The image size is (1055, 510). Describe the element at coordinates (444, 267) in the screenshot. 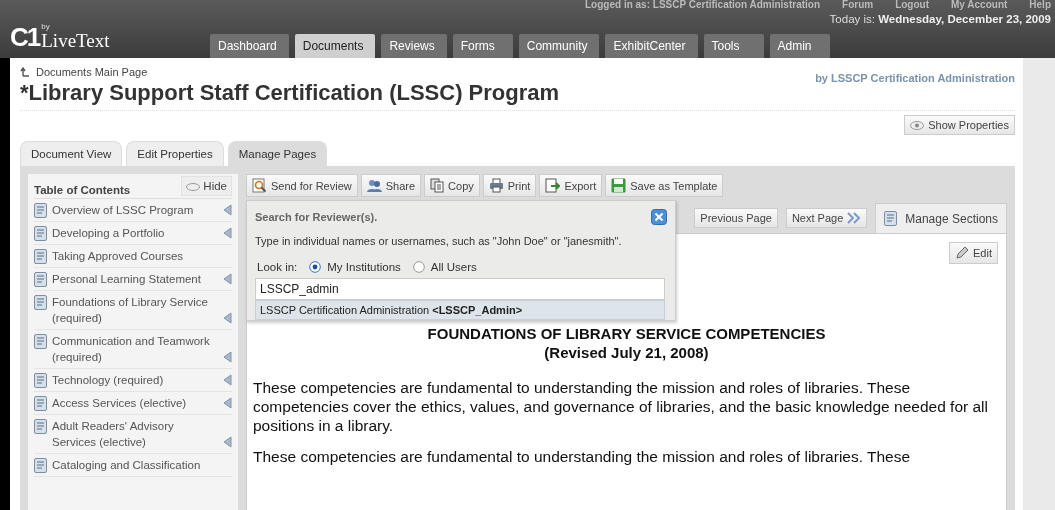

I see `radio-option: All Users` at that location.